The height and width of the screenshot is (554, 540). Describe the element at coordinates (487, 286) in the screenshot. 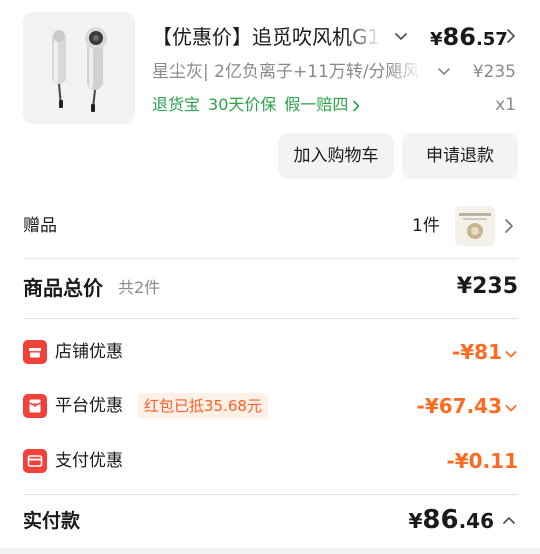

I see `goods-total-value: ¥235` at that location.